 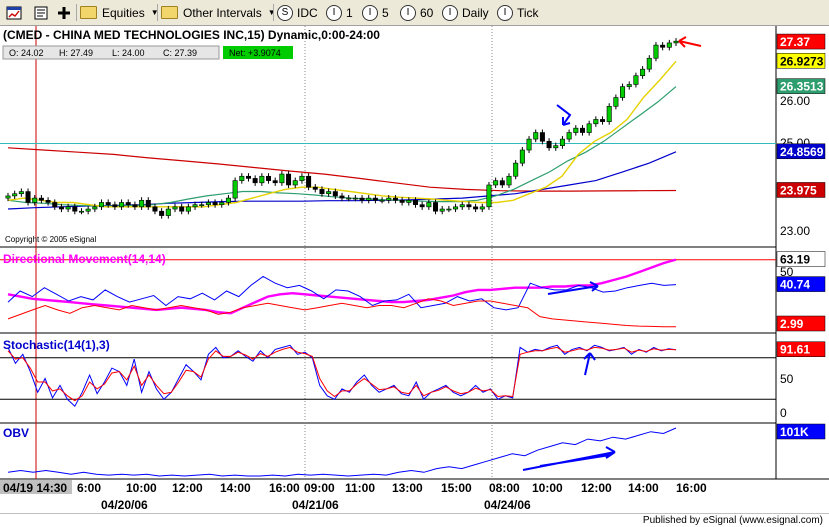 What do you see at coordinates (795, 260) in the screenshot?
I see `svg-text: 63.19` at bounding box center [795, 260].